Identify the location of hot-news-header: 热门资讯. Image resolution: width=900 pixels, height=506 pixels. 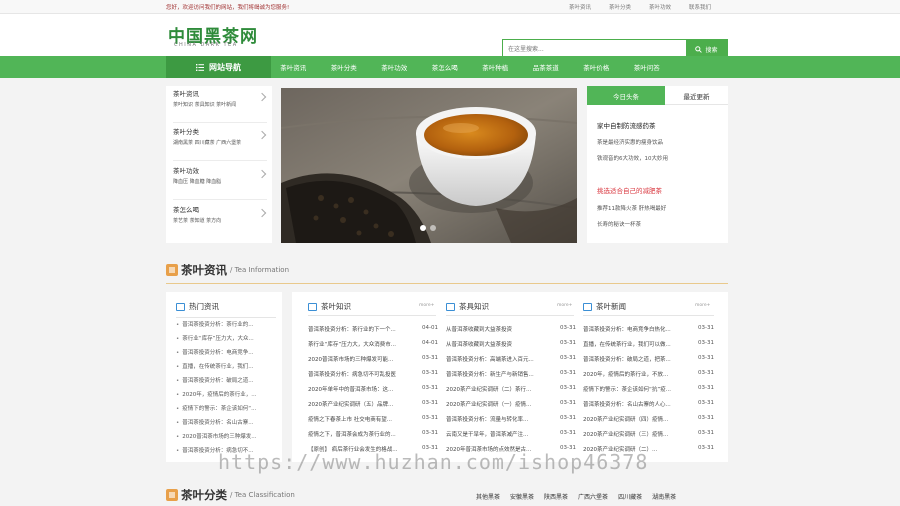
(197, 306).